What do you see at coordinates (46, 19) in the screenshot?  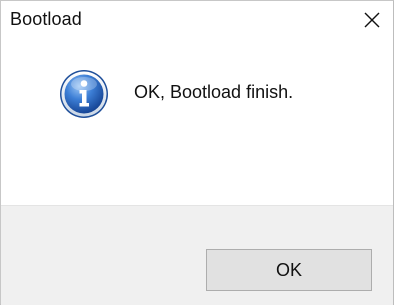 I see `window-title: Bootload` at bounding box center [46, 19].